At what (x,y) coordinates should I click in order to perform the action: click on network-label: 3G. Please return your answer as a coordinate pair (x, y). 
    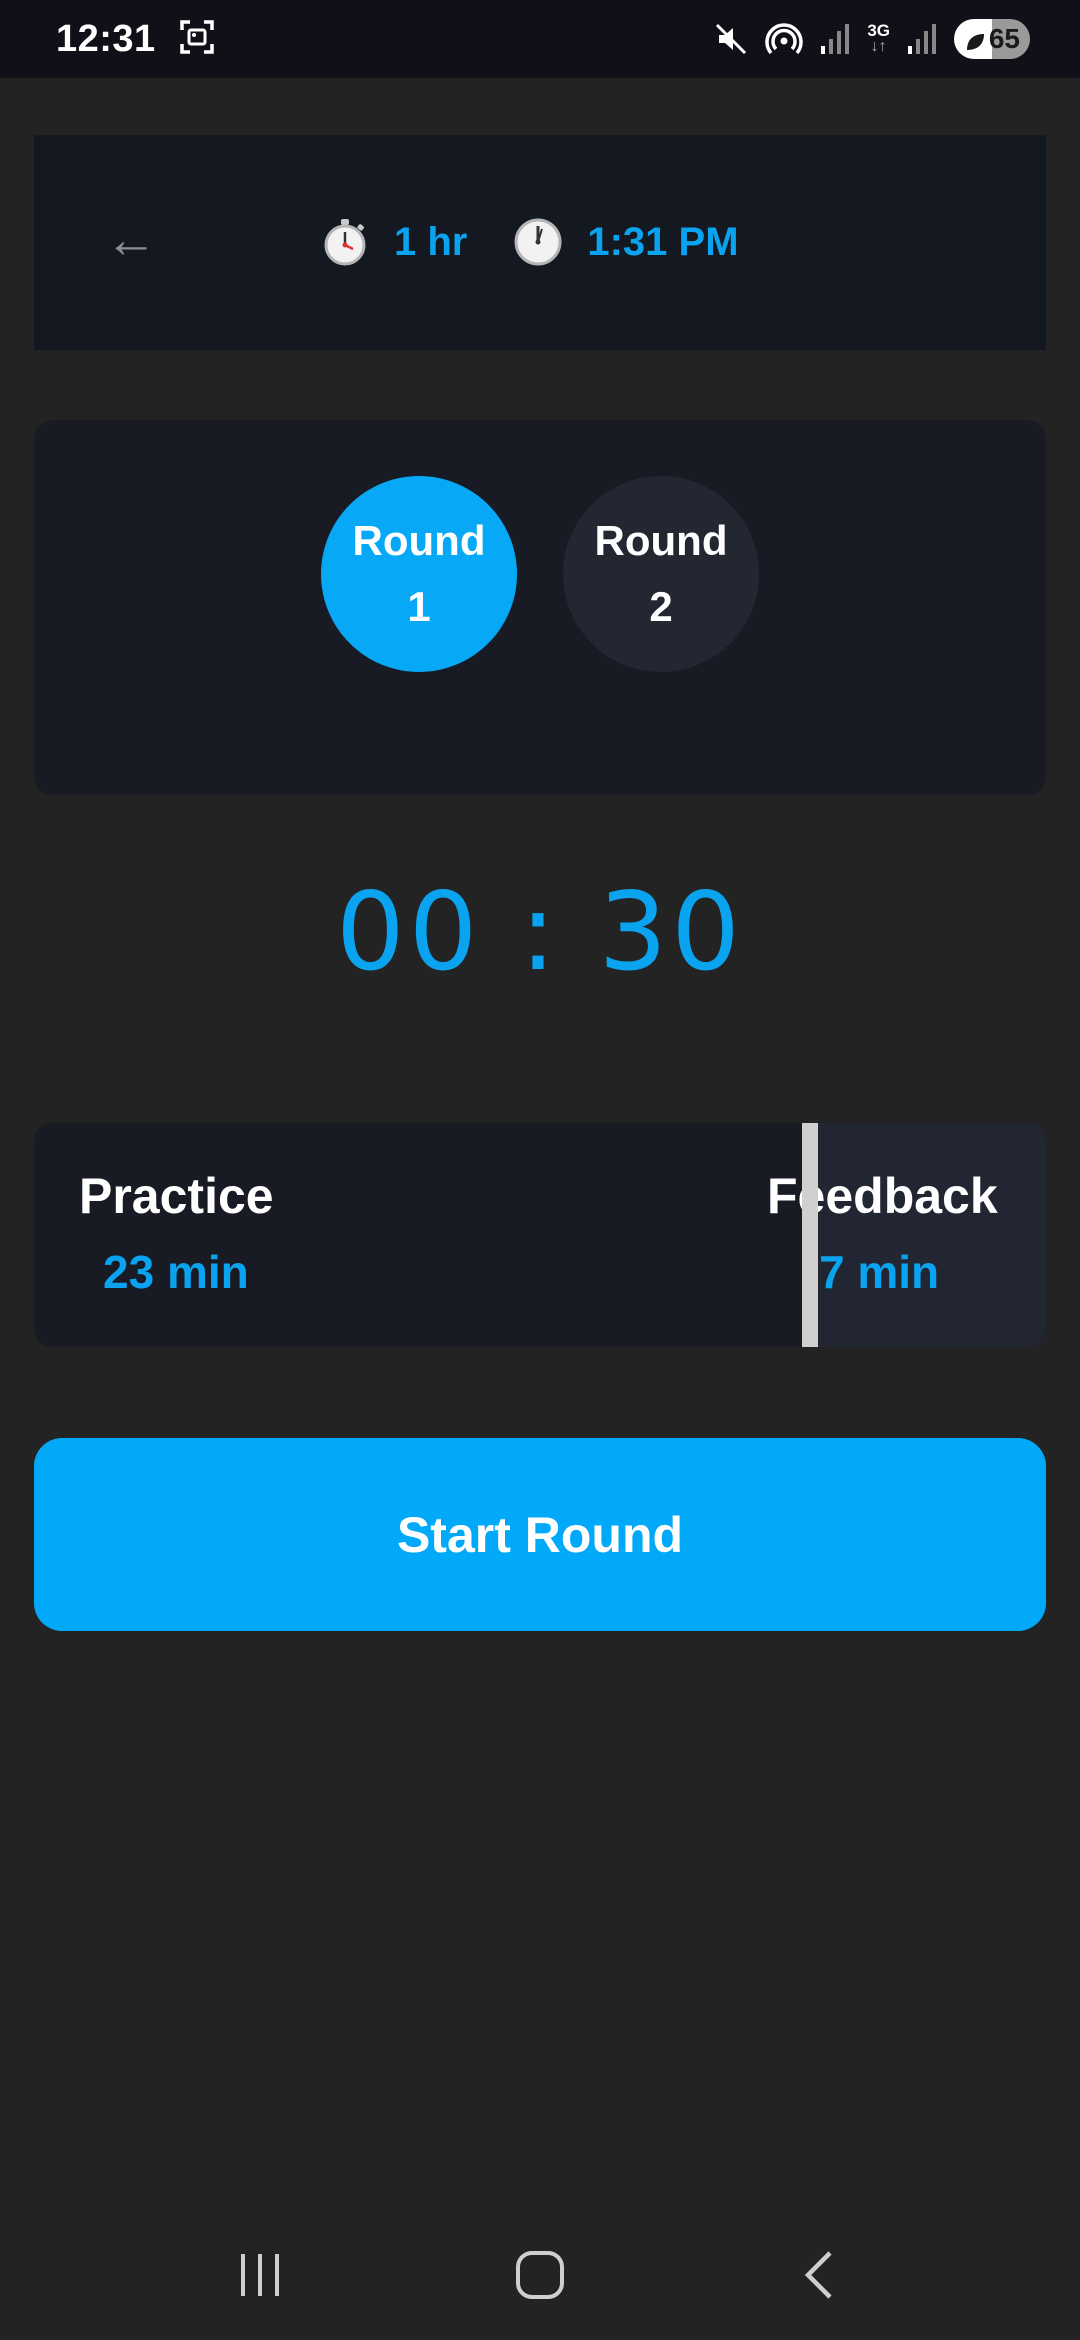
    Looking at the image, I should click on (878, 30).